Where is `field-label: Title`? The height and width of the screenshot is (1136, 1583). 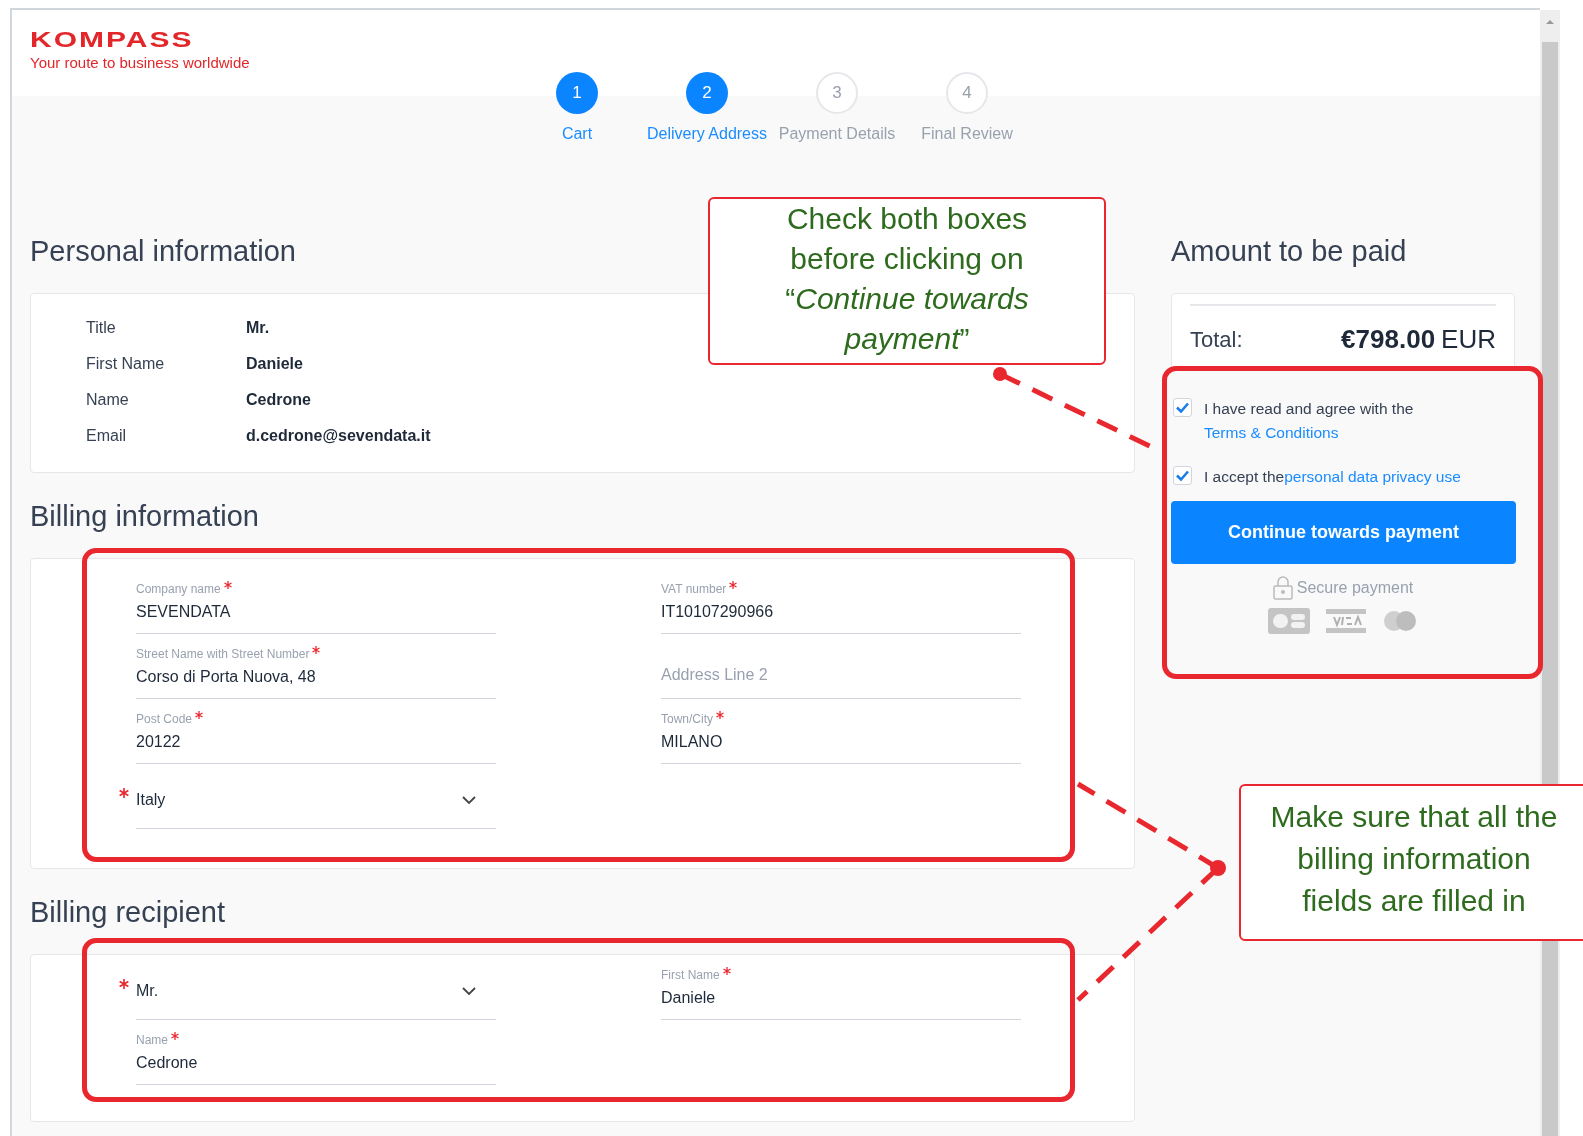
field-label: Title is located at coordinates (101, 328).